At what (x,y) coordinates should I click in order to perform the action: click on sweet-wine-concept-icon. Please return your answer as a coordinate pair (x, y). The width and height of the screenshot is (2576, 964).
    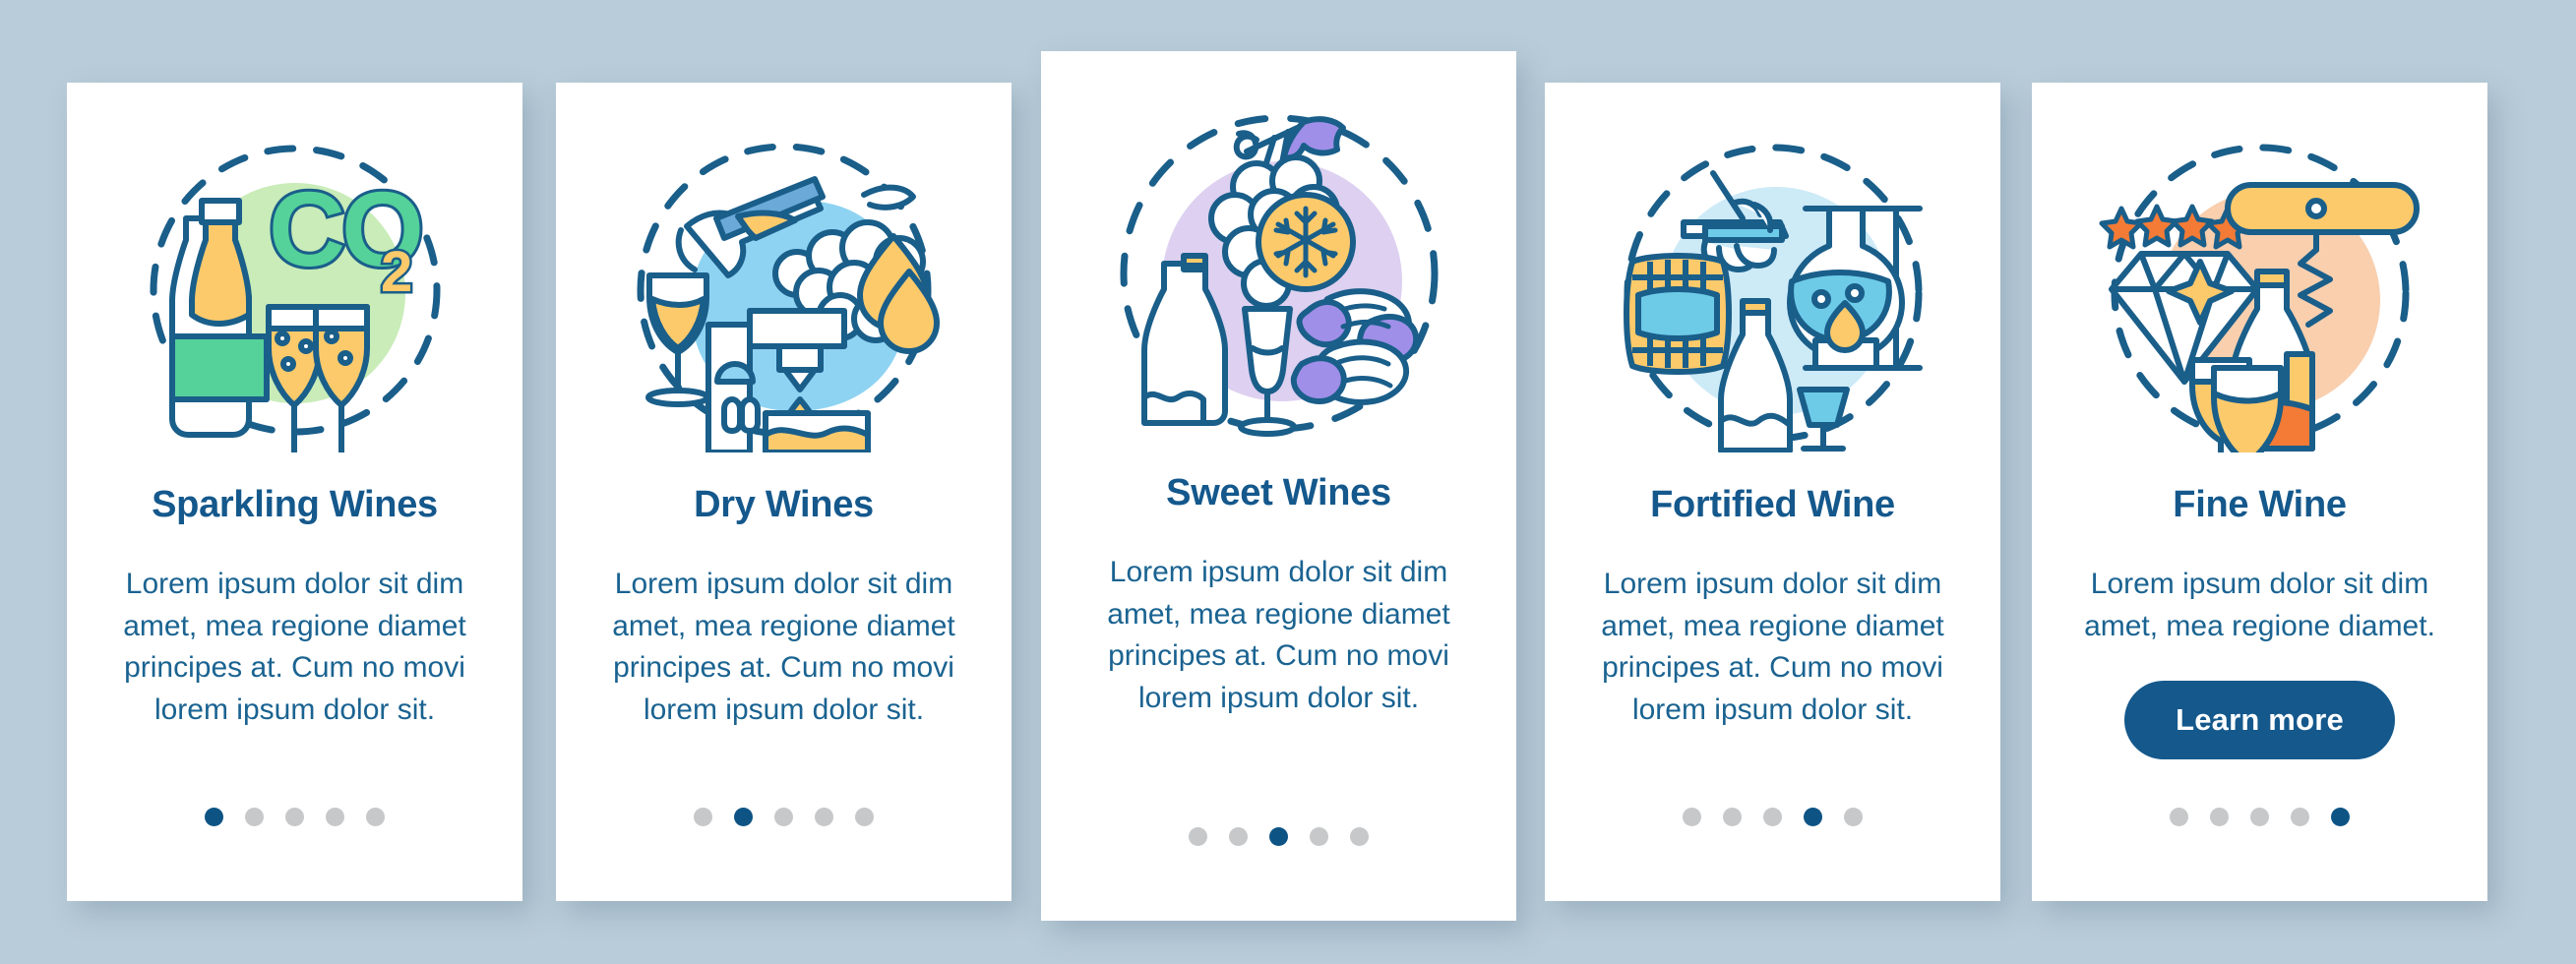
    Looking at the image, I should click on (1279, 268).